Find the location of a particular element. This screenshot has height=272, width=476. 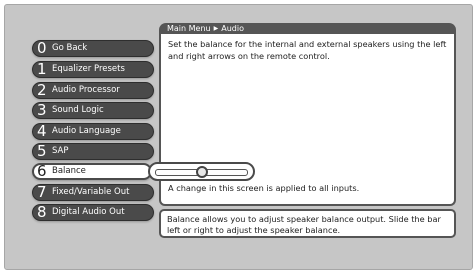

menu-item-sound-logic: 3 Sound Logic is located at coordinates (93, 110).